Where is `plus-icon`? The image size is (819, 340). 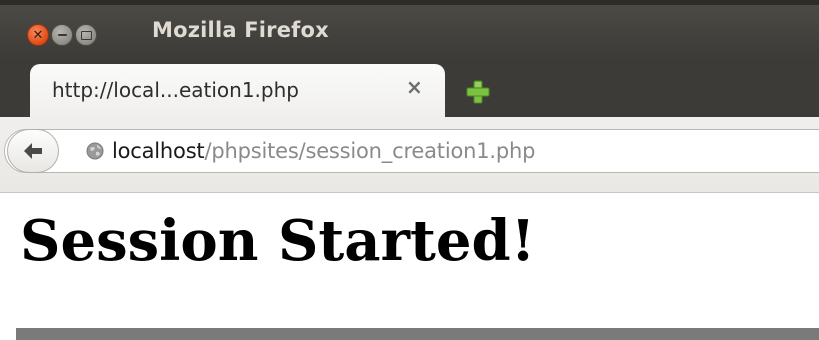 plus-icon is located at coordinates (478, 92).